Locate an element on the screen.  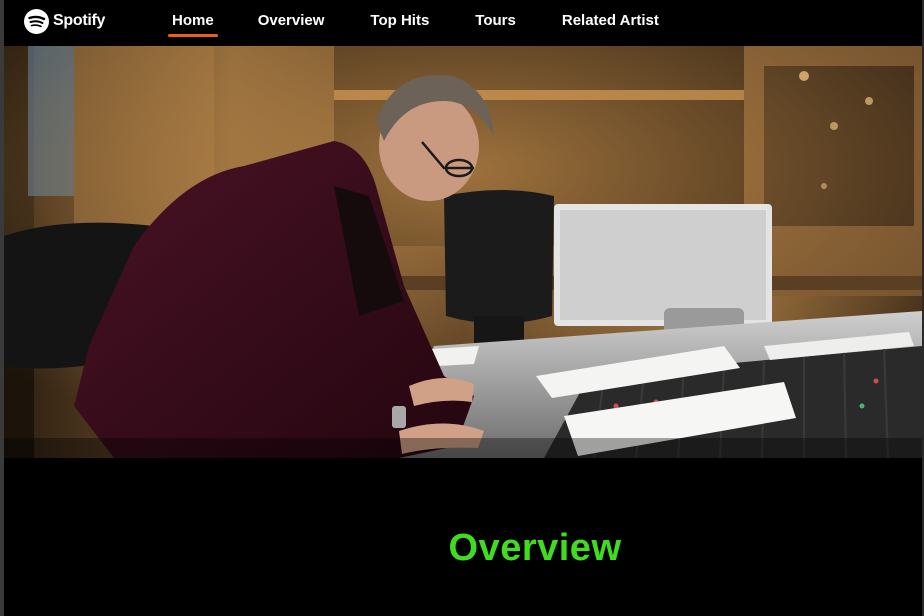
nav-item-tours: Tours is located at coordinates (495, 23).